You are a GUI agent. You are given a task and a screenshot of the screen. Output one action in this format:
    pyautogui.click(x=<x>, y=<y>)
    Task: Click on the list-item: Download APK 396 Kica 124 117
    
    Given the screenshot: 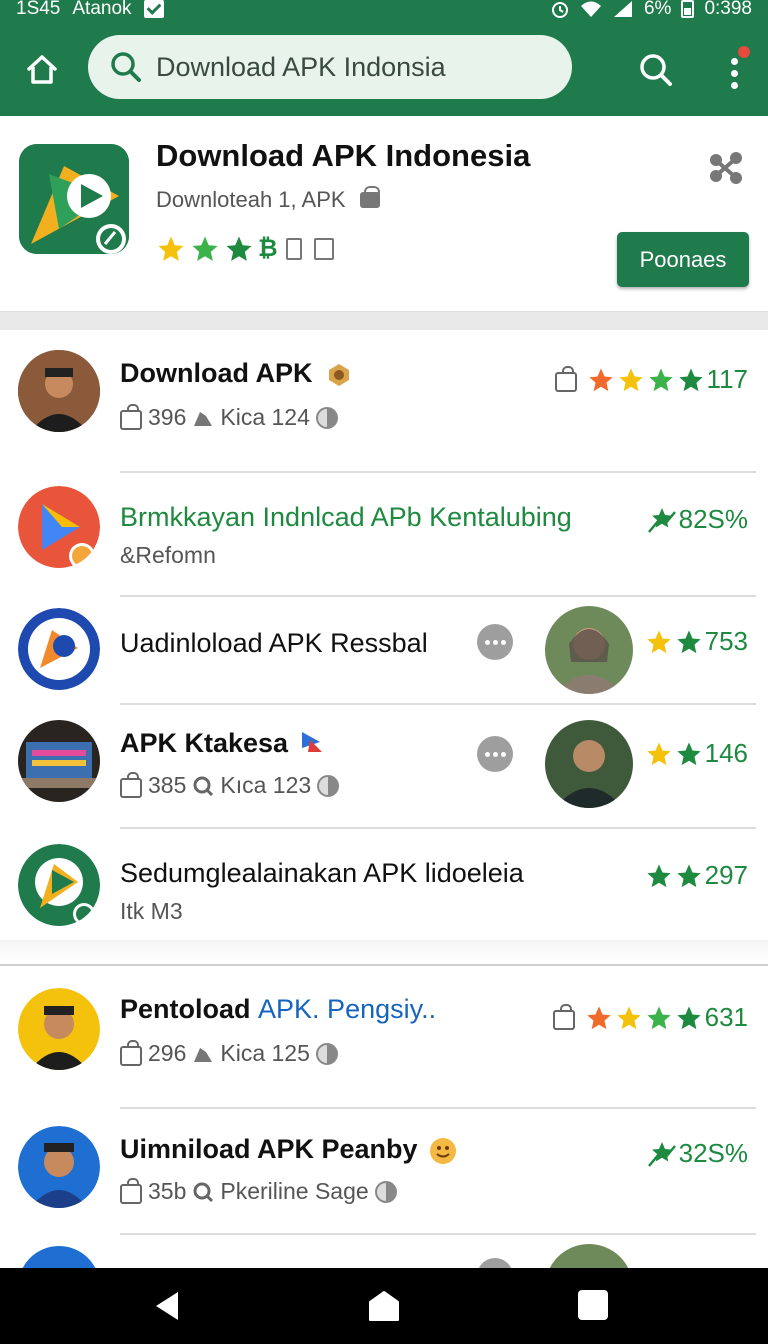 What is the action you would take?
    pyautogui.click(x=384, y=401)
    